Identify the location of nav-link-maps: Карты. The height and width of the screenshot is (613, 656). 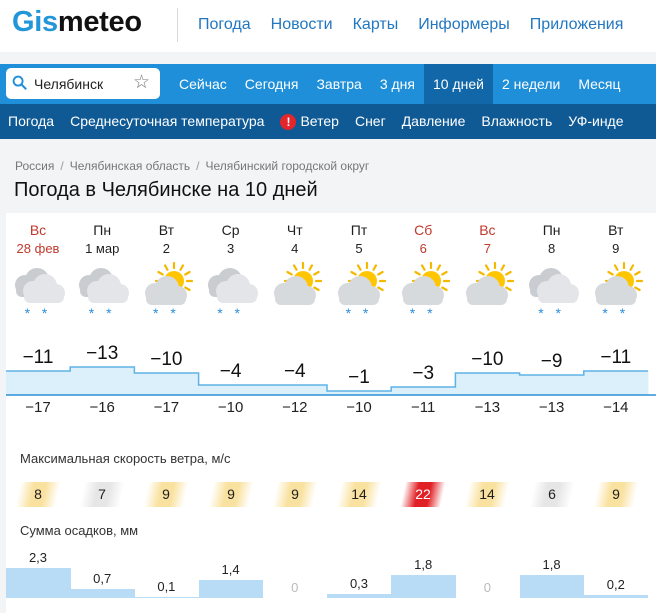
(376, 25).